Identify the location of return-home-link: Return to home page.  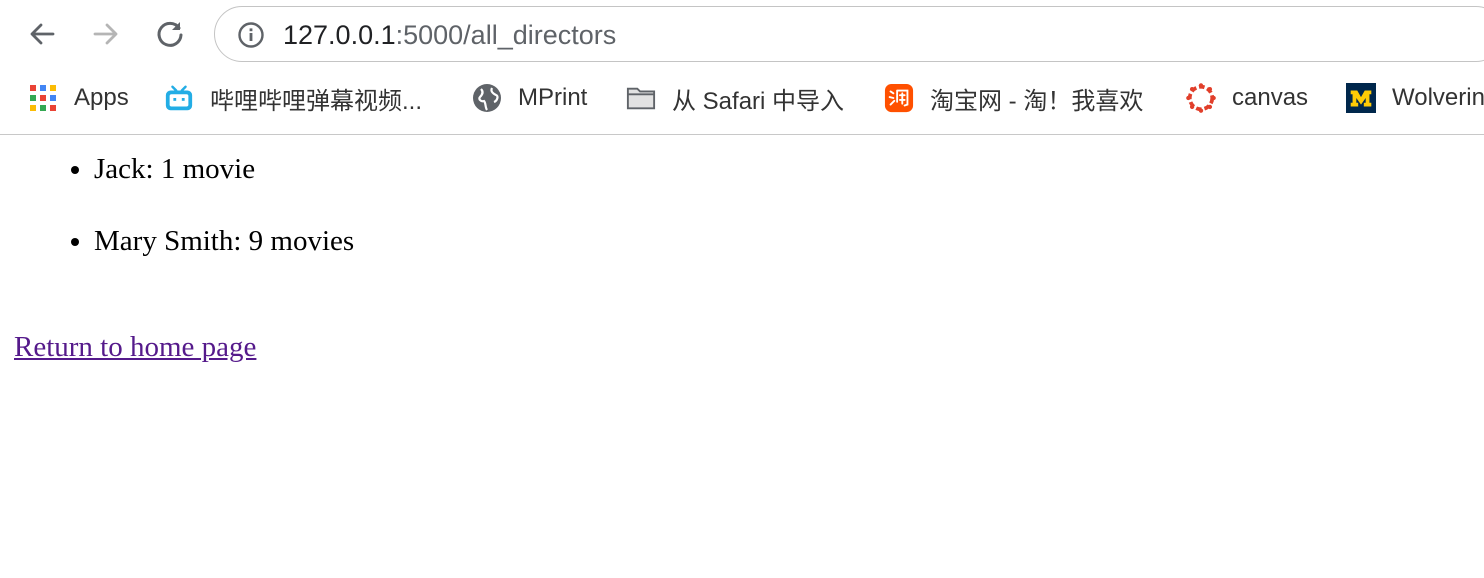
(135, 347).